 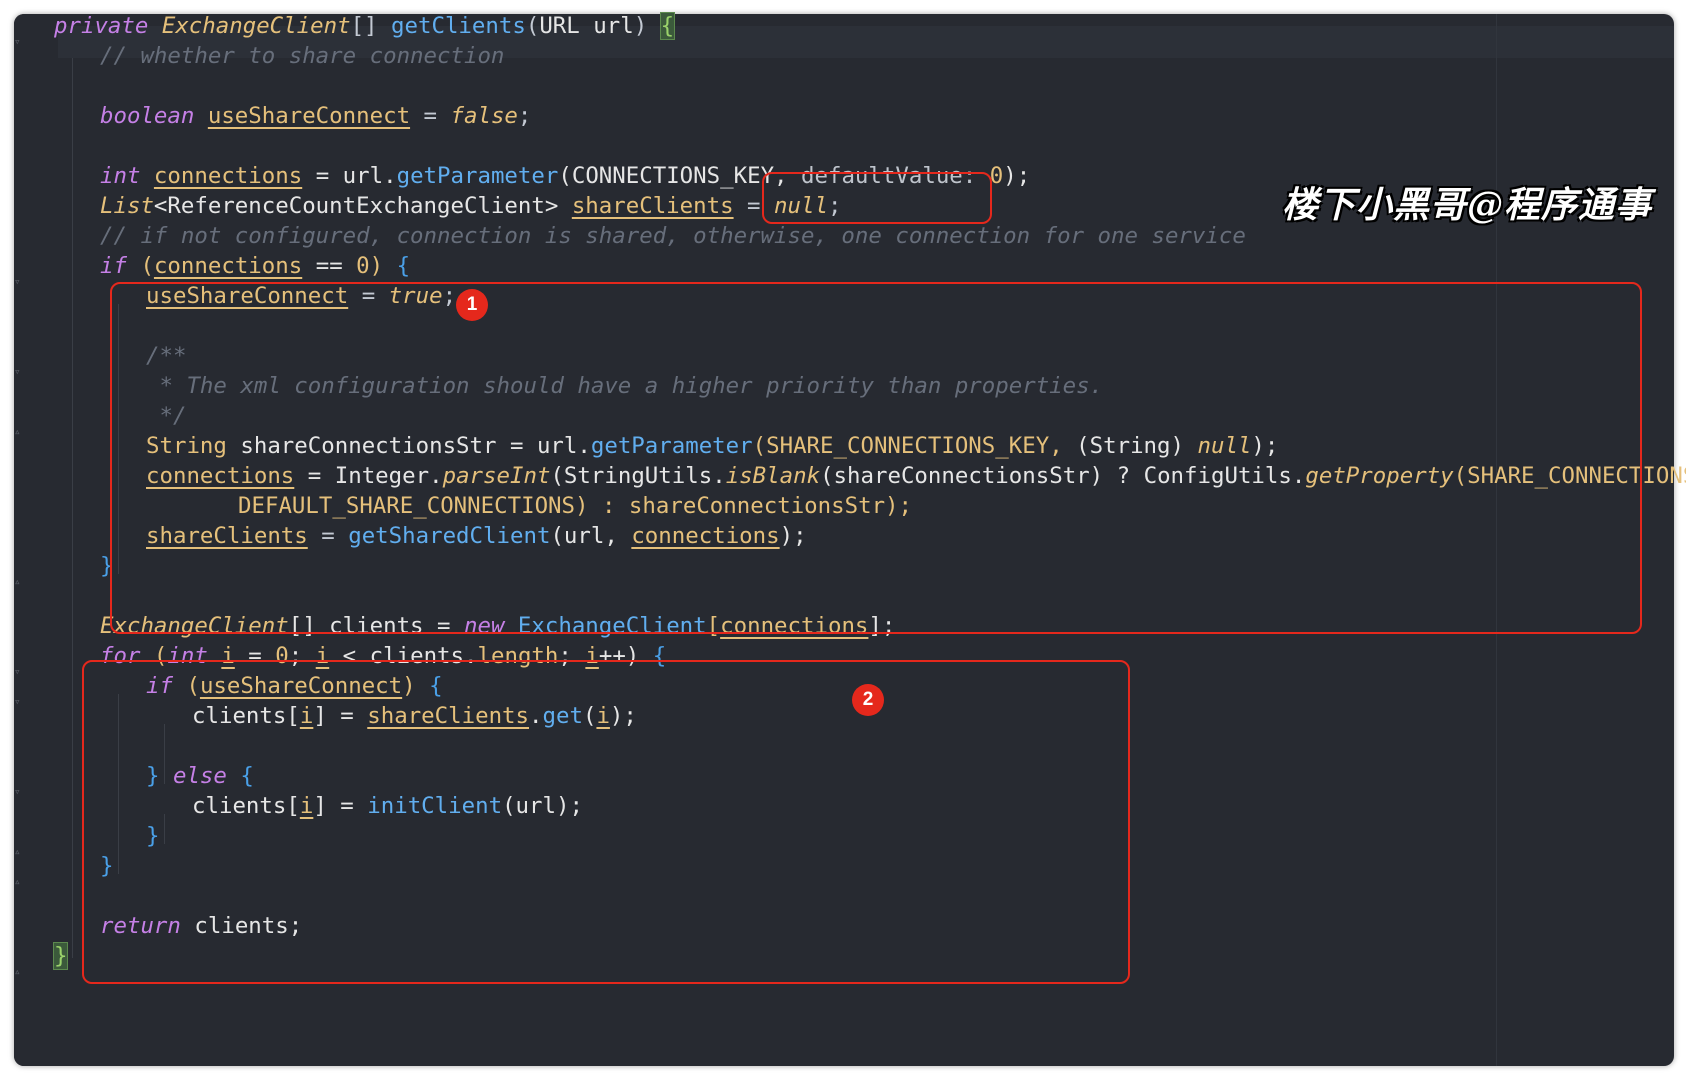 What do you see at coordinates (524, 116) in the screenshot?
I see `punctuation: ;` at bounding box center [524, 116].